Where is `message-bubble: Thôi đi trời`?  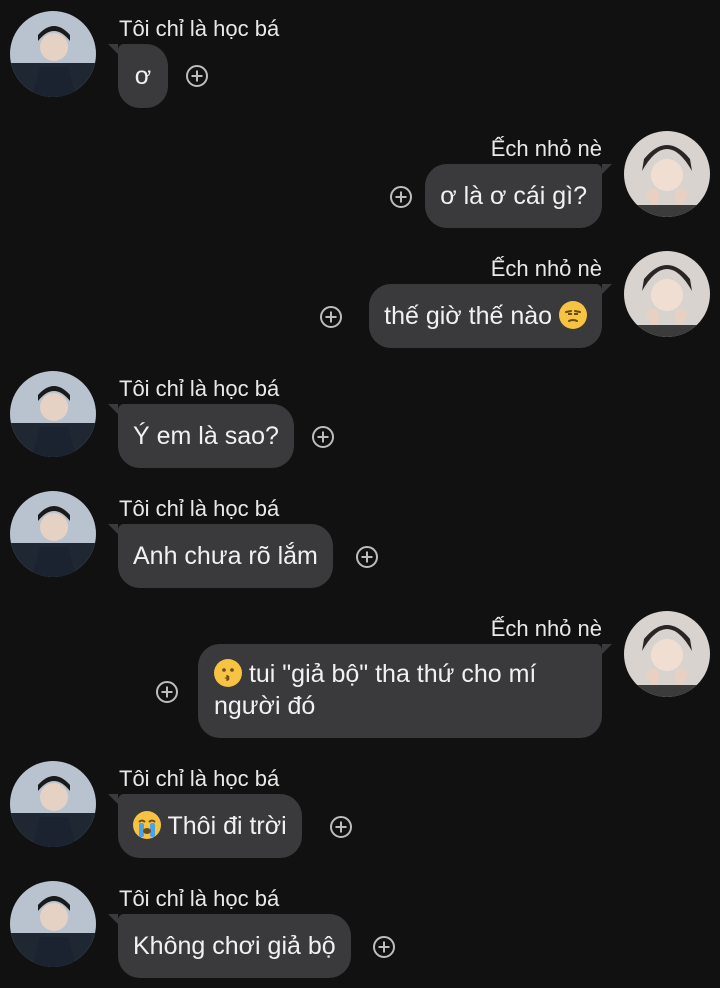
message-bubble: Thôi đi trời is located at coordinates (210, 826).